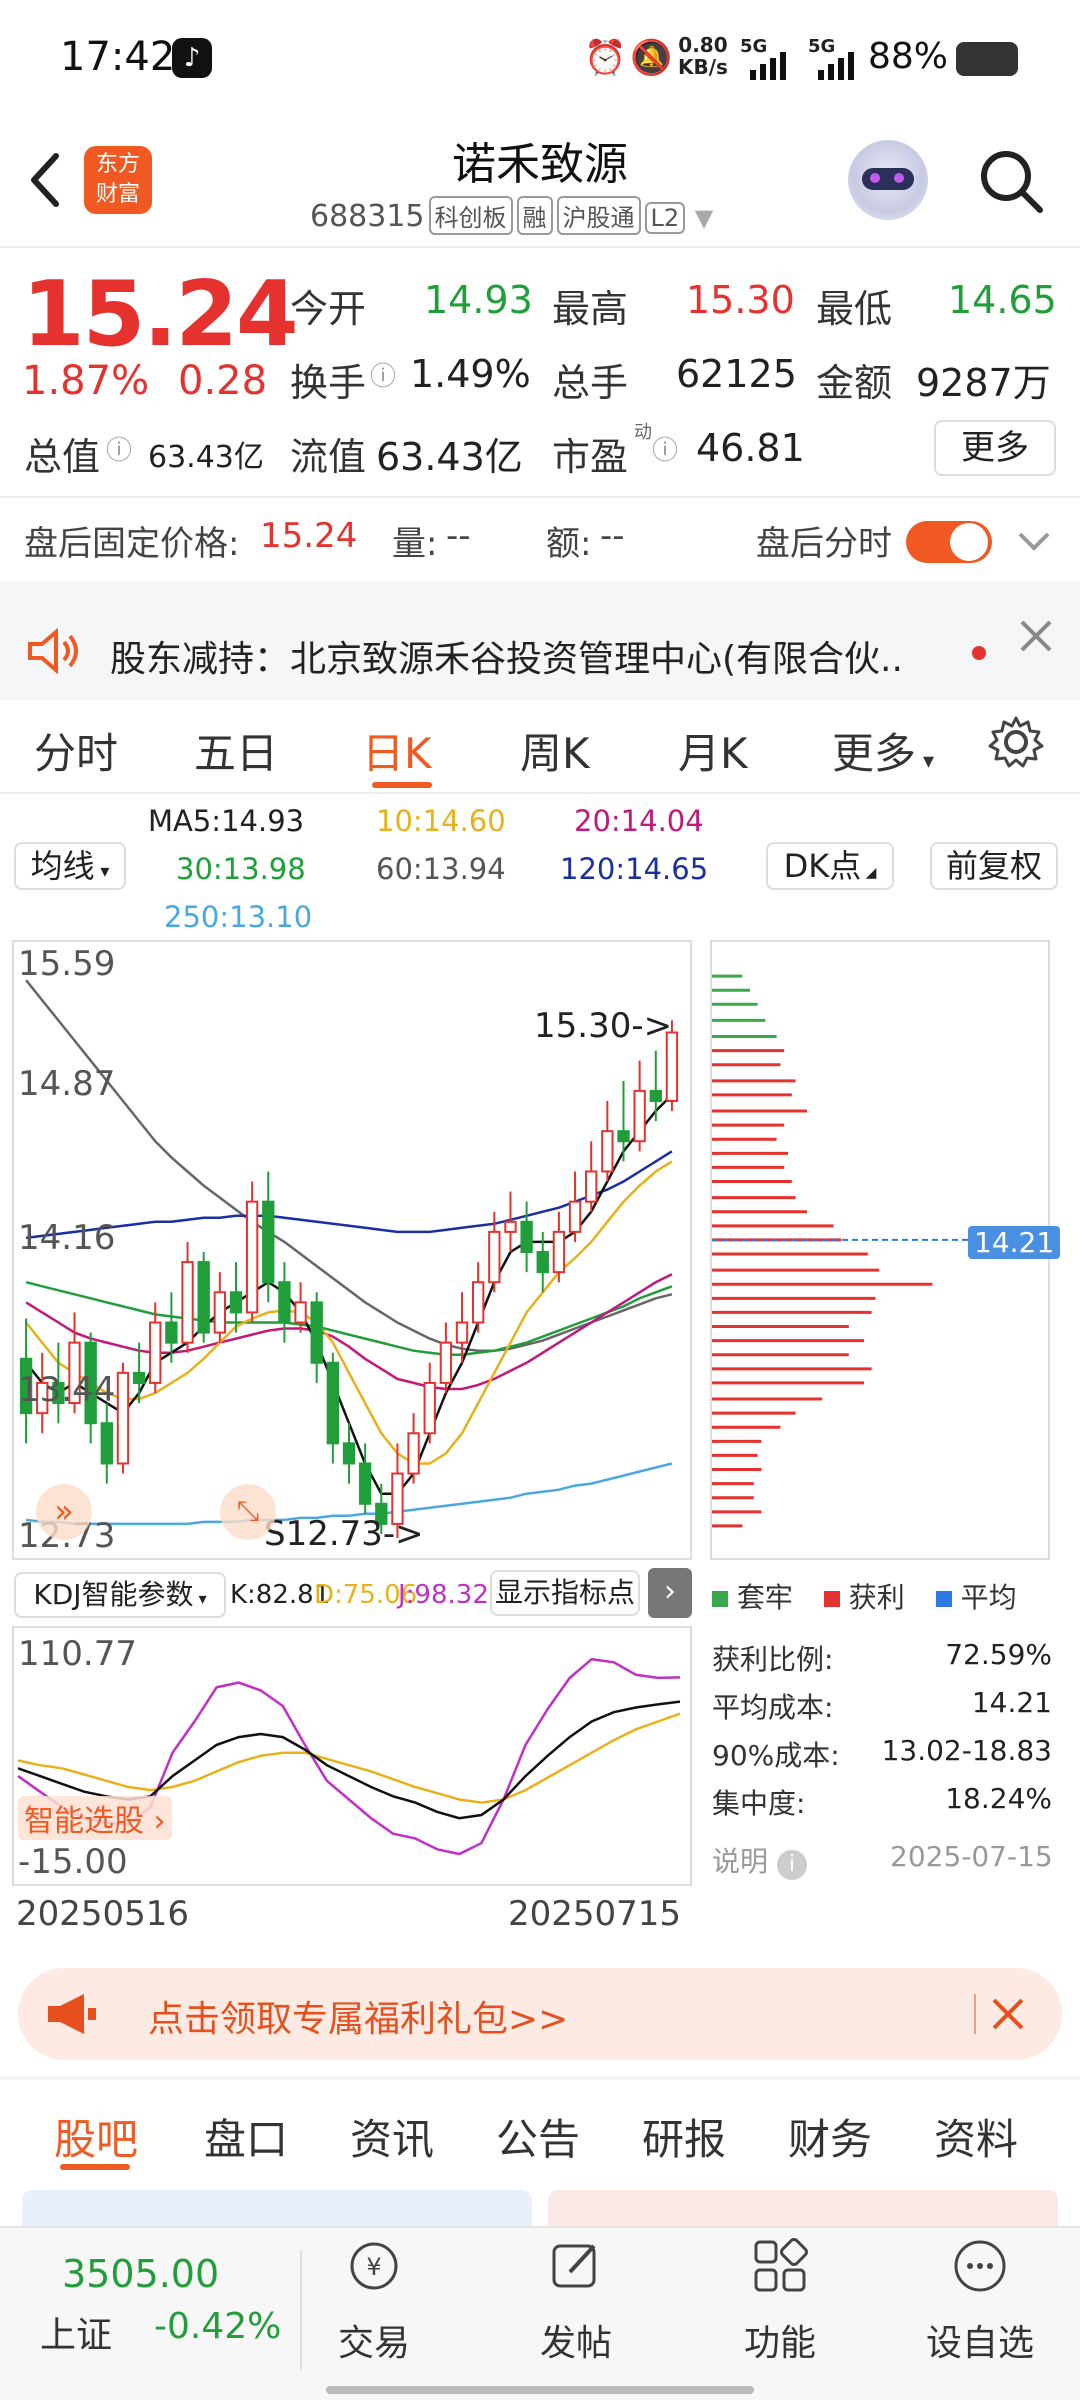  I want to click on zoom-icon: ⤡, so click(248, 1512).